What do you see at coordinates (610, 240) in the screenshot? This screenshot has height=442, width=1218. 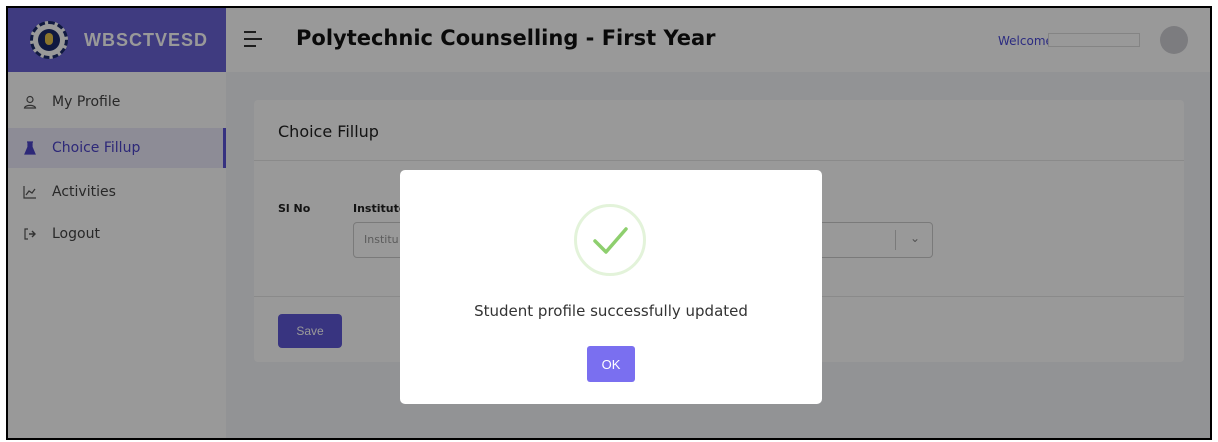 I see `success-check-icon` at bounding box center [610, 240].